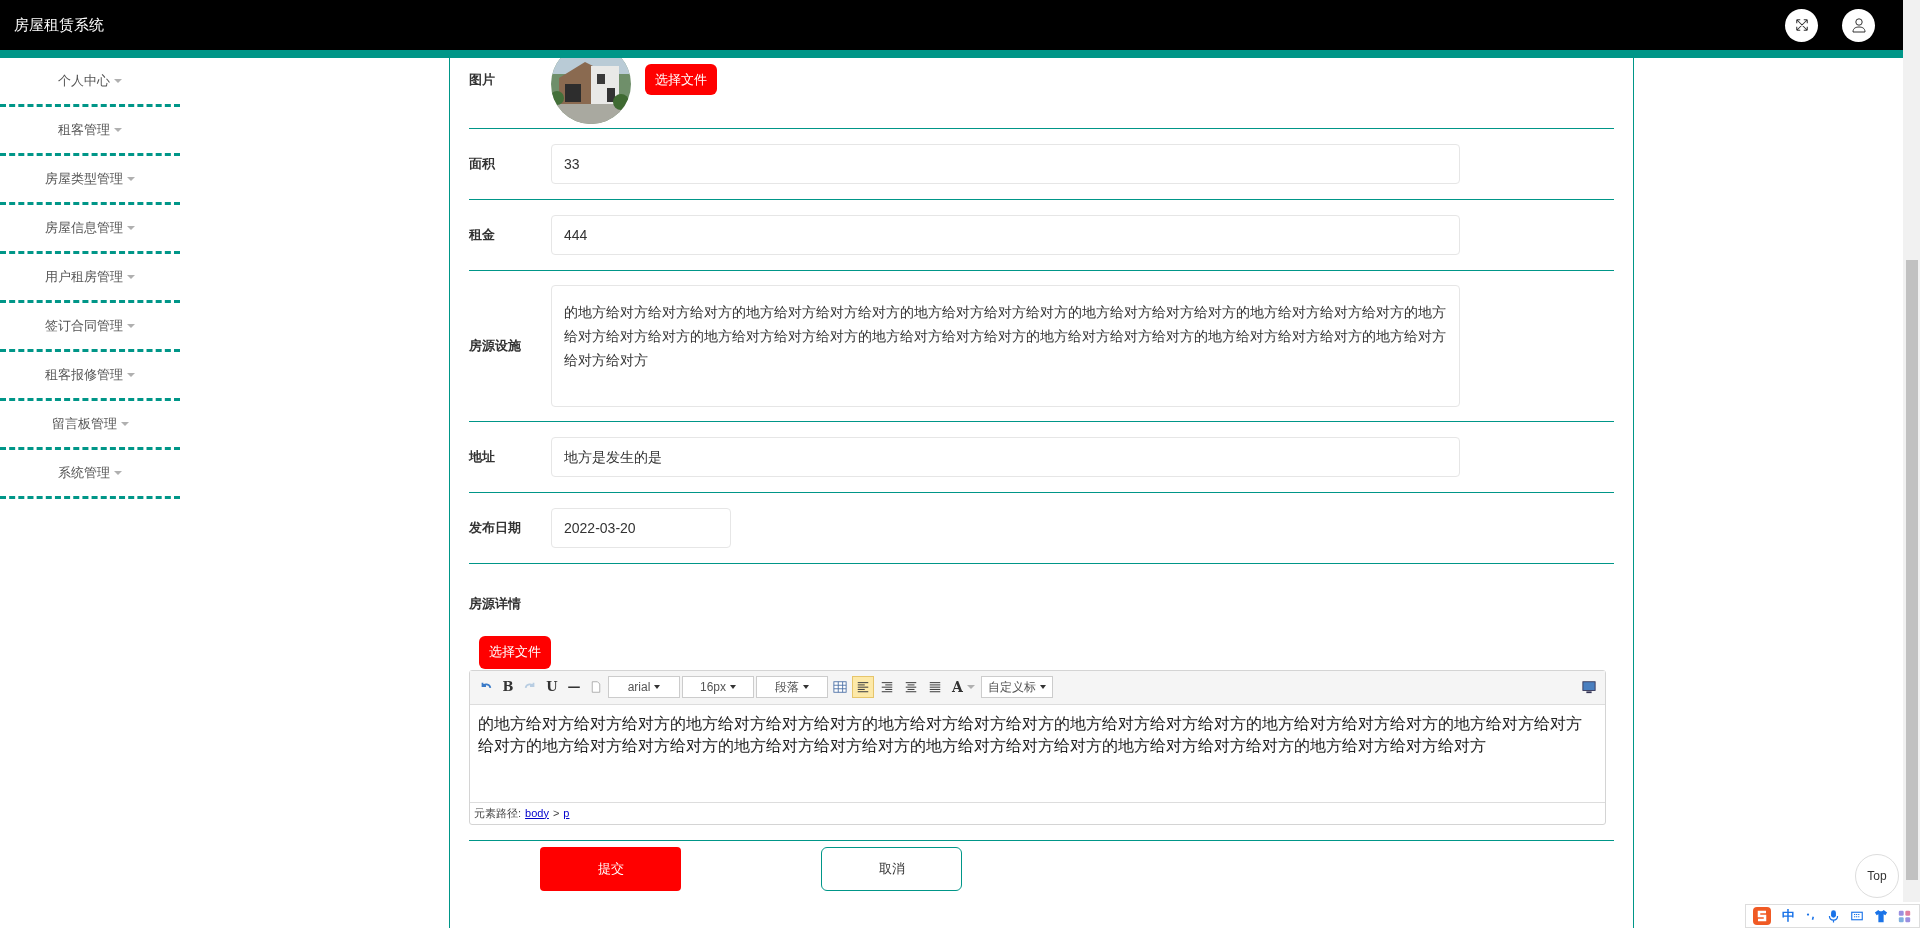 The width and height of the screenshot is (1920, 928). I want to click on microphone-icon, so click(1833, 916).